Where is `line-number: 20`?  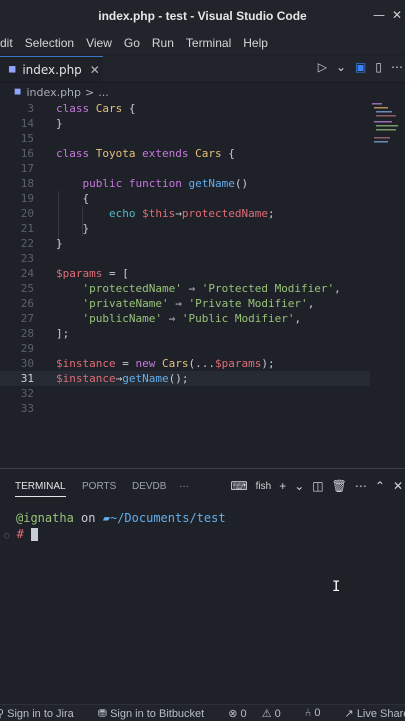 line-number: 20 is located at coordinates (27, 213).